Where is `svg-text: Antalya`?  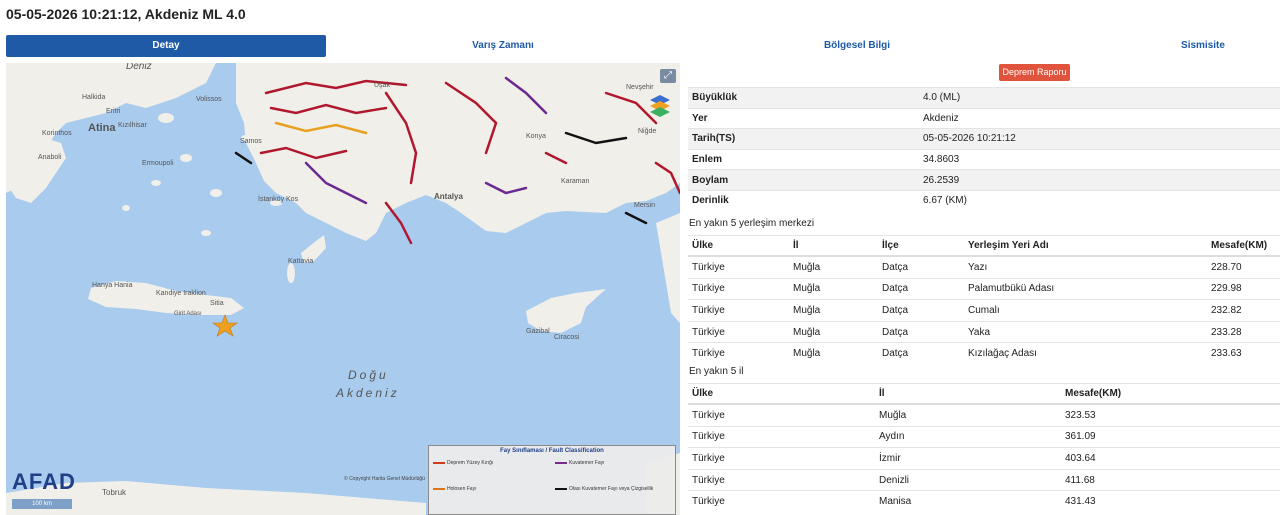
svg-text: Antalya is located at coordinates (448, 196).